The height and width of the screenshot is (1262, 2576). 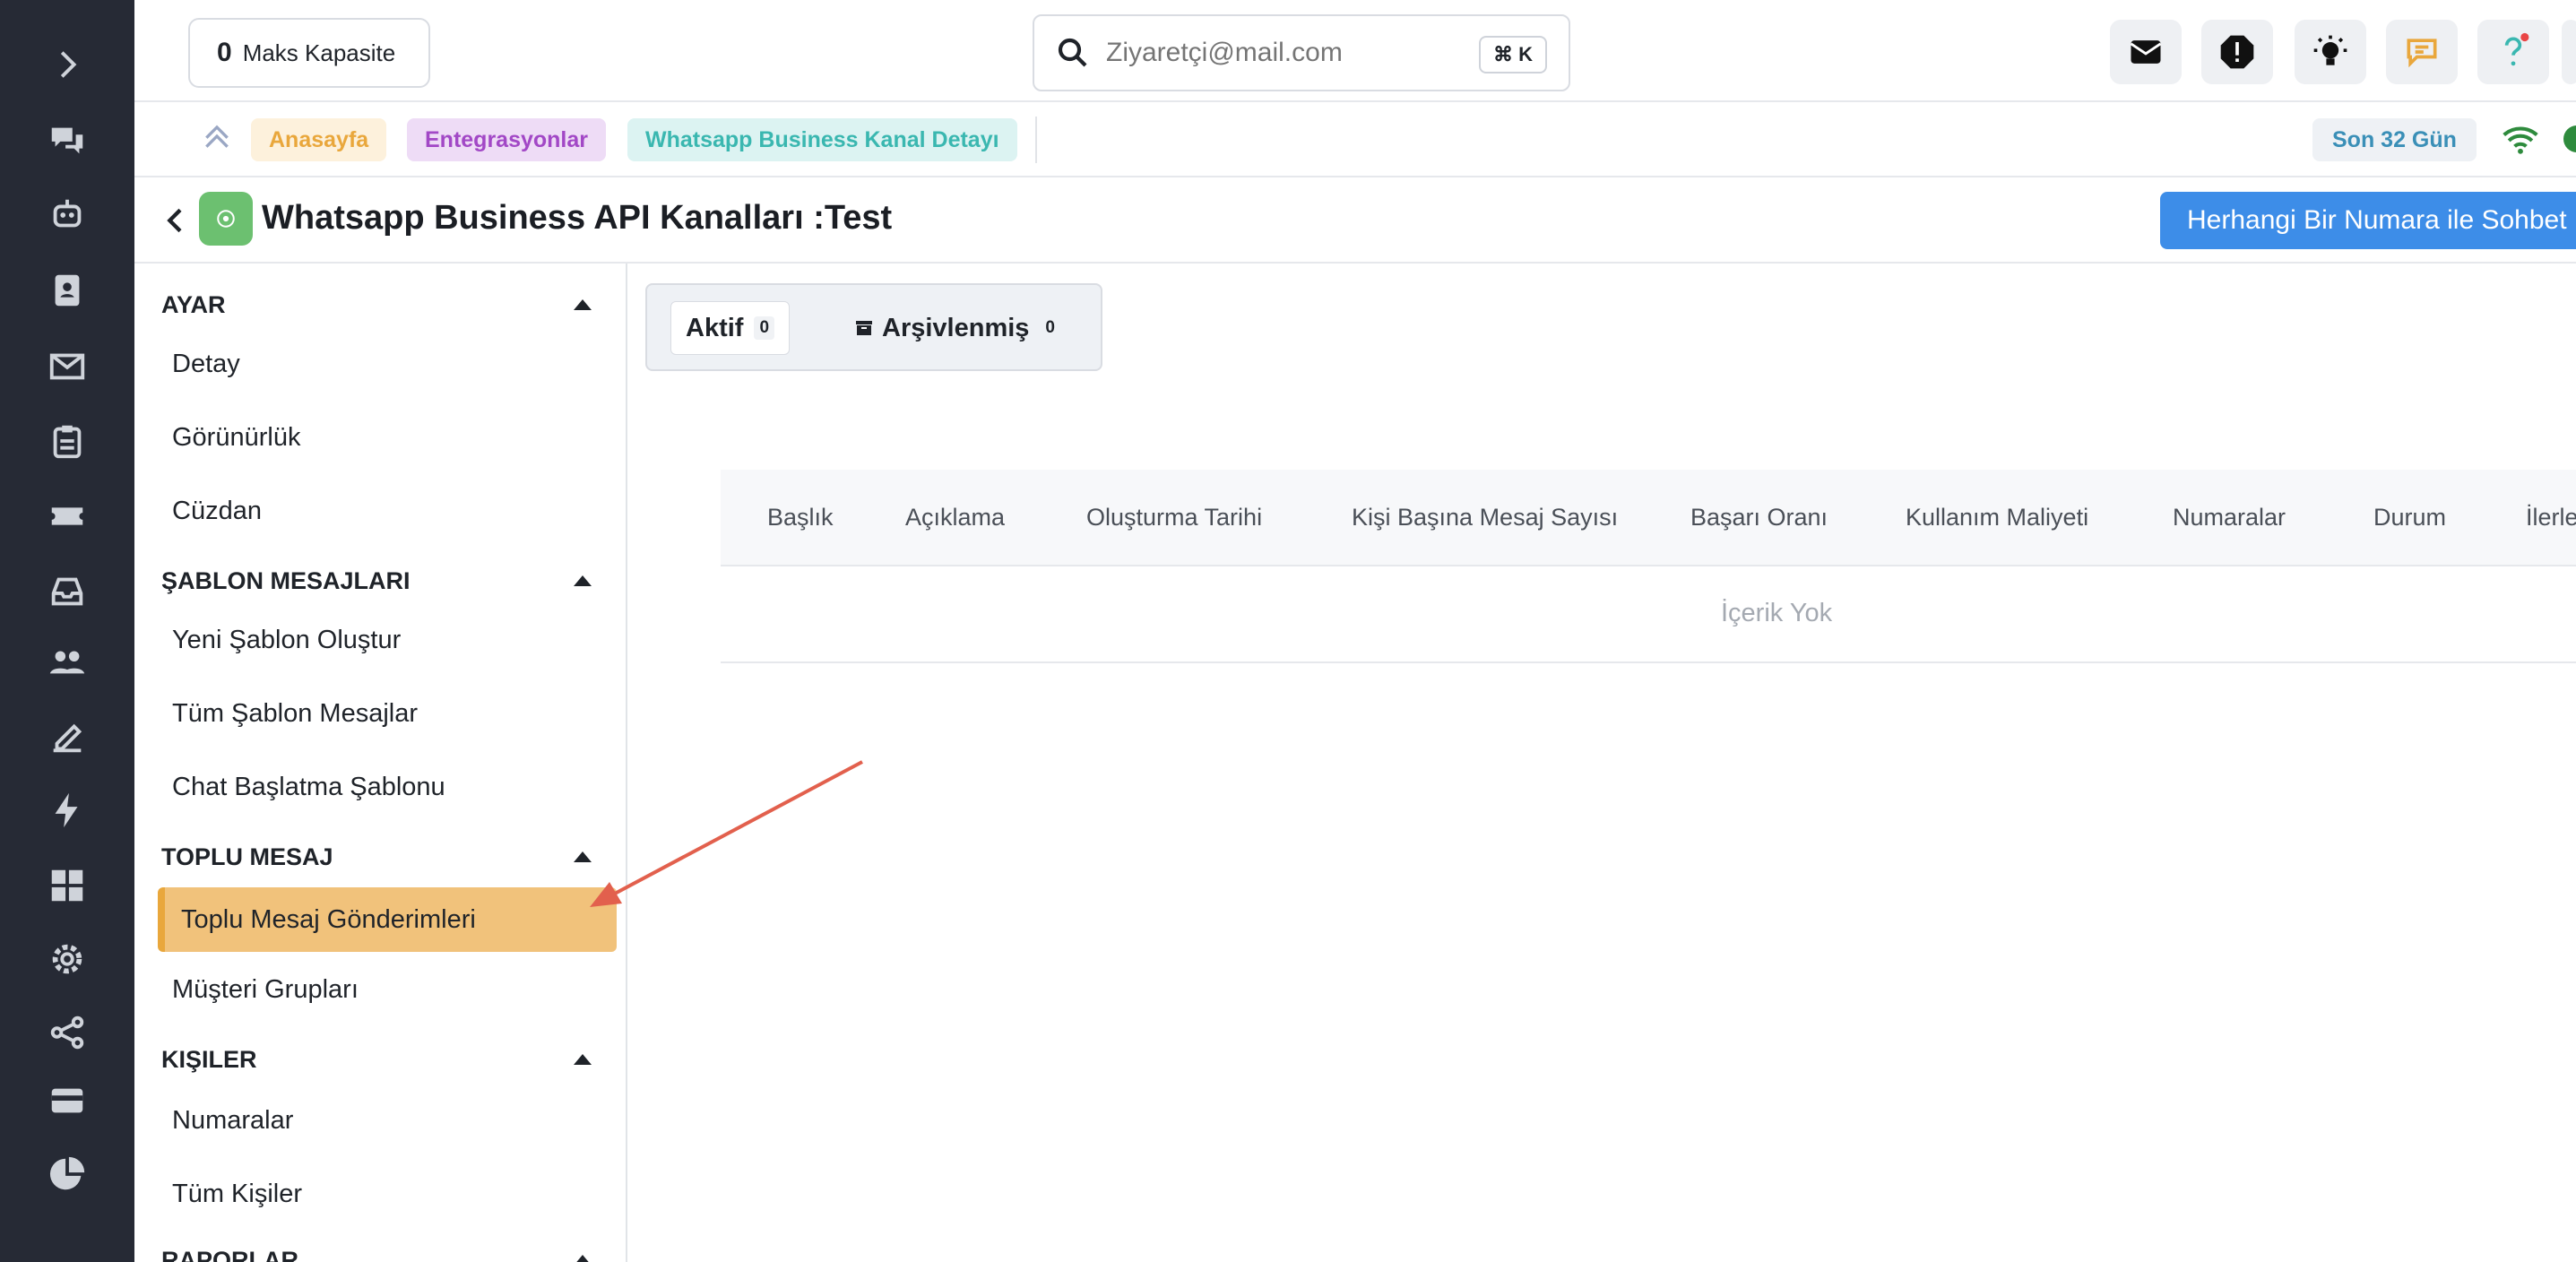 What do you see at coordinates (1997, 518) in the screenshot?
I see `column-header: Kullanım Maliyeti` at bounding box center [1997, 518].